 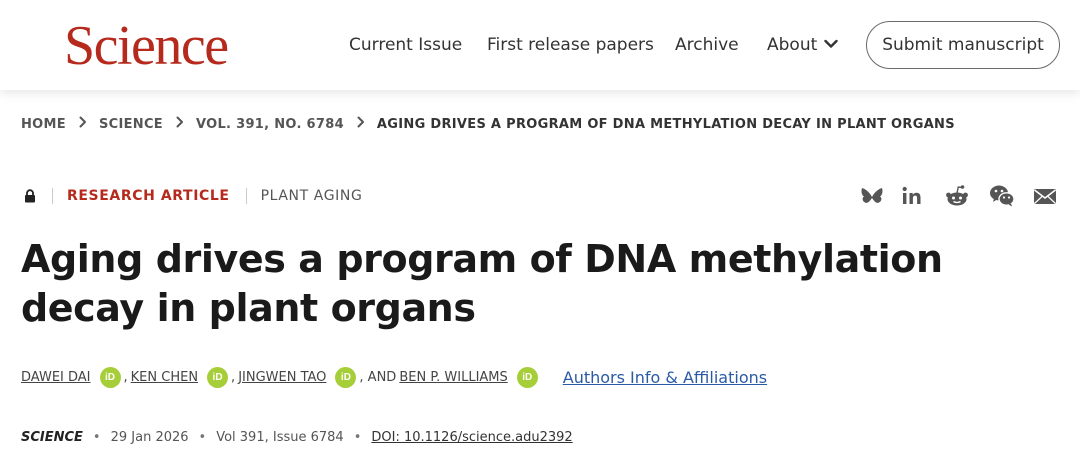 What do you see at coordinates (872, 196) in the screenshot?
I see `bluesky-icon` at bounding box center [872, 196].